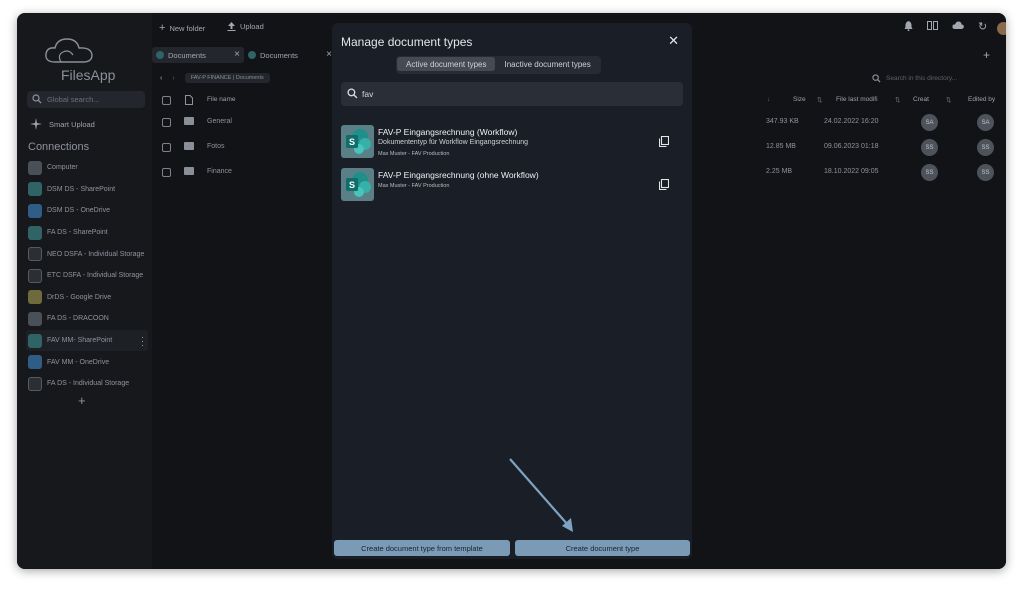  Describe the element at coordinates (231, 26) in the screenshot. I see `upload-icon` at that location.